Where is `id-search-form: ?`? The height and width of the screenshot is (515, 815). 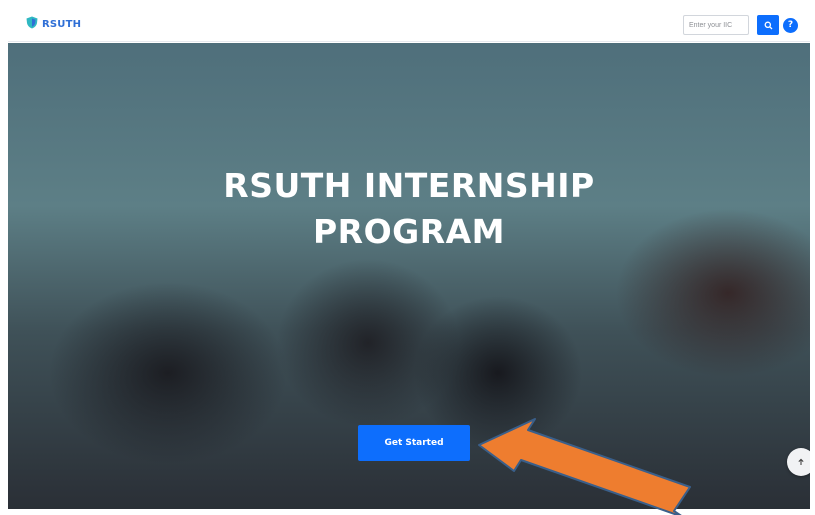
id-search-form: ? is located at coordinates (740, 25).